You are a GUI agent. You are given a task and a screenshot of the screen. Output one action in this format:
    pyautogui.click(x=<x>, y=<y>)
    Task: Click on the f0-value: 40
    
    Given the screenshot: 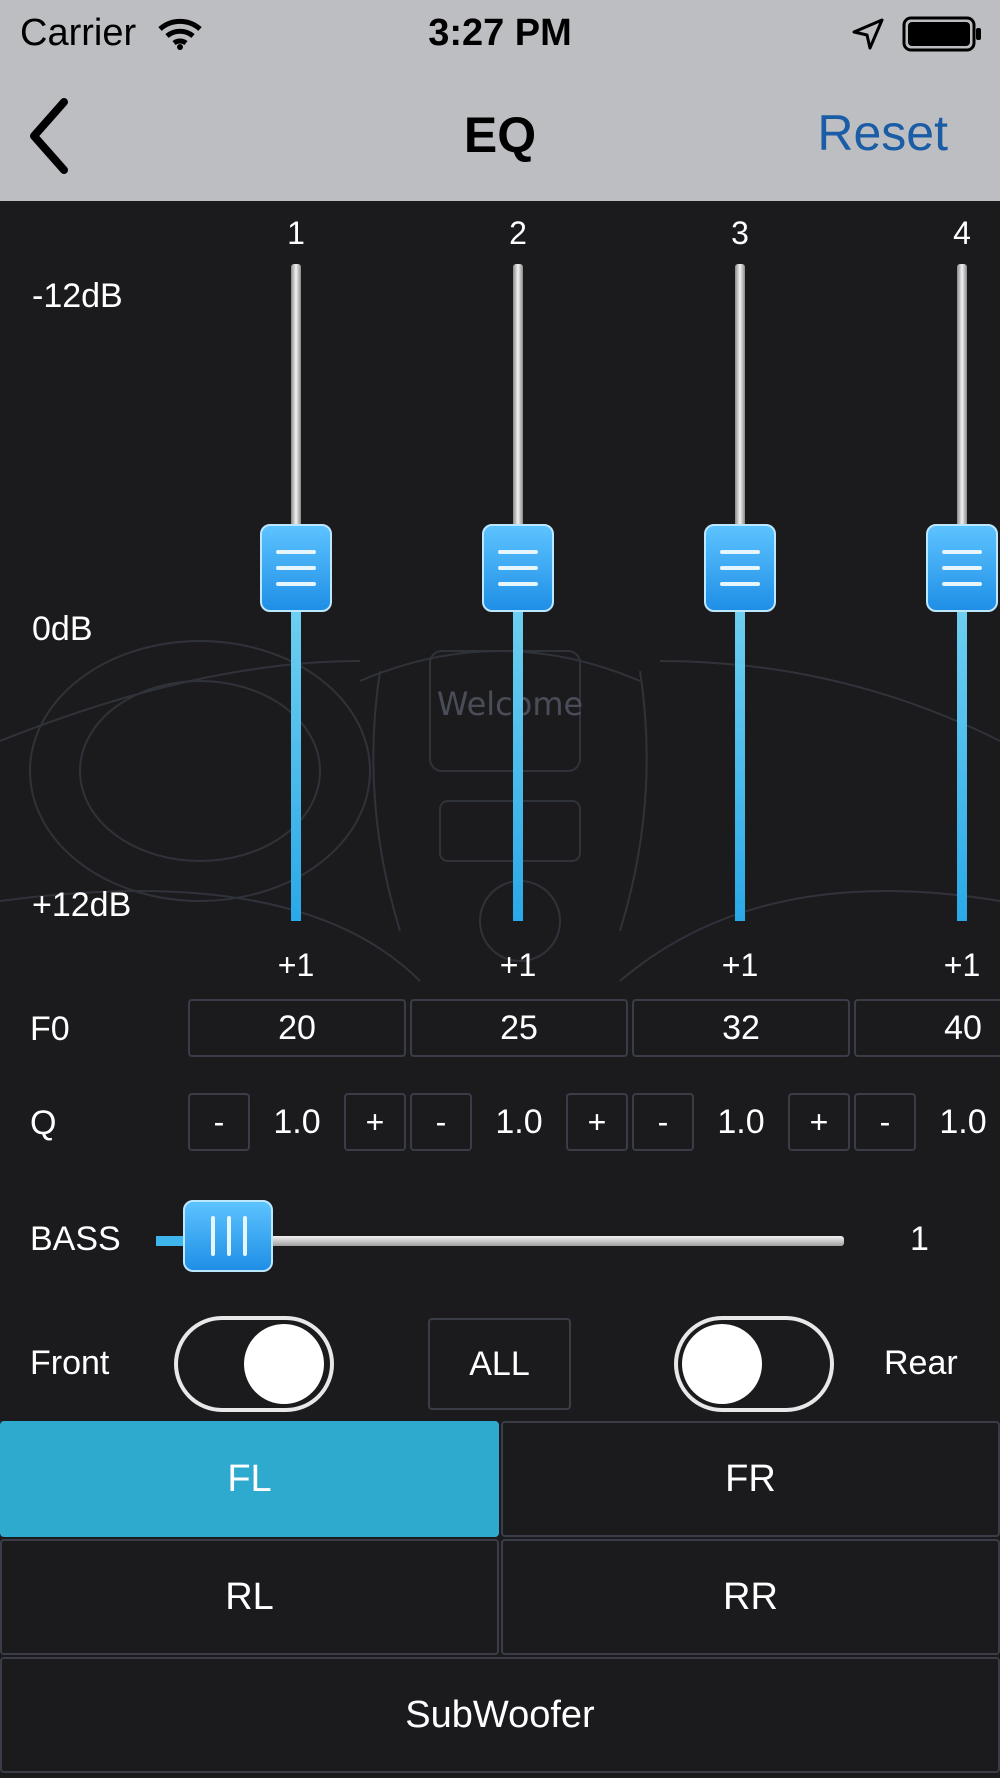 What is the action you would take?
    pyautogui.click(x=927, y=1028)
    